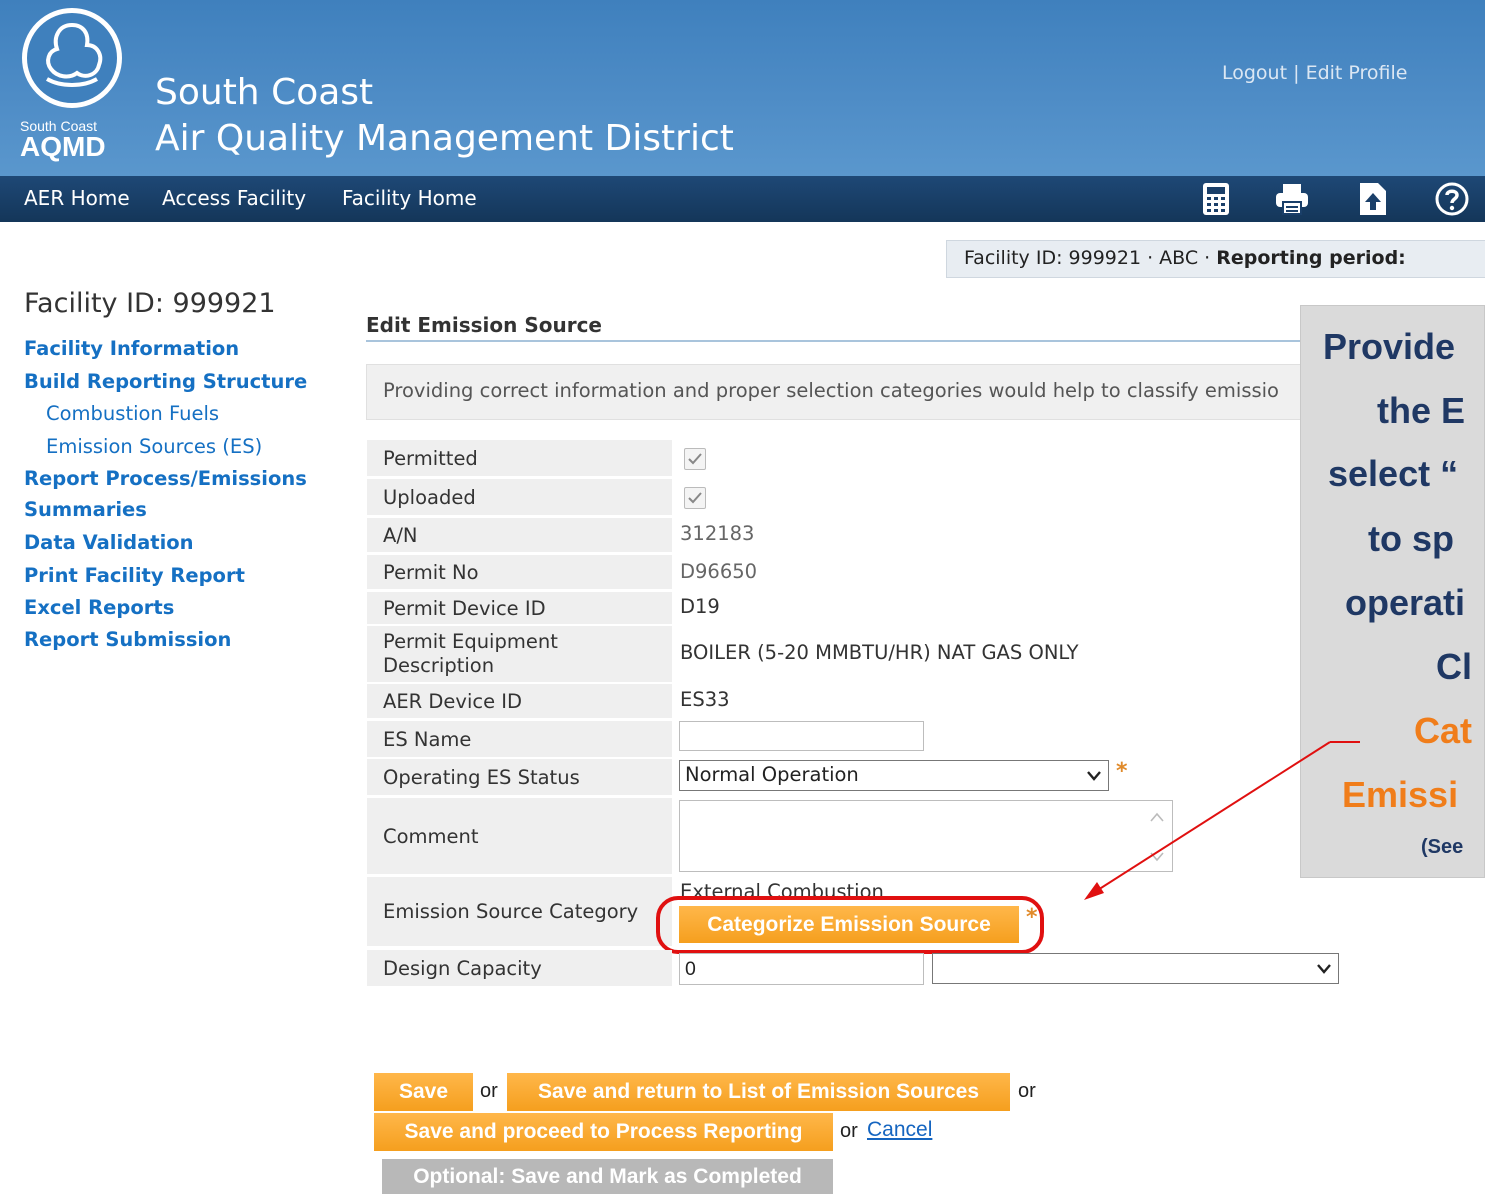 The image size is (1485, 1194). What do you see at coordinates (603, 1132) in the screenshot?
I see `save-and-proceed-button: Save and proceed to Process Reporting` at bounding box center [603, 1132].